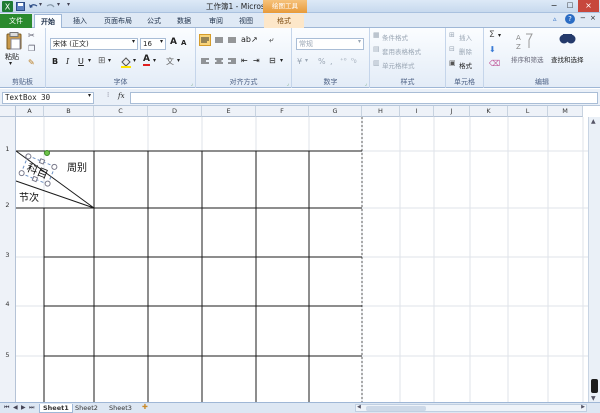 This screenshot has height=413, width=600. What do you see at coordinates (256, 60) in the screenshot?
I see `increase-indent-icon: ⇥` at bounding box center [256, 60].